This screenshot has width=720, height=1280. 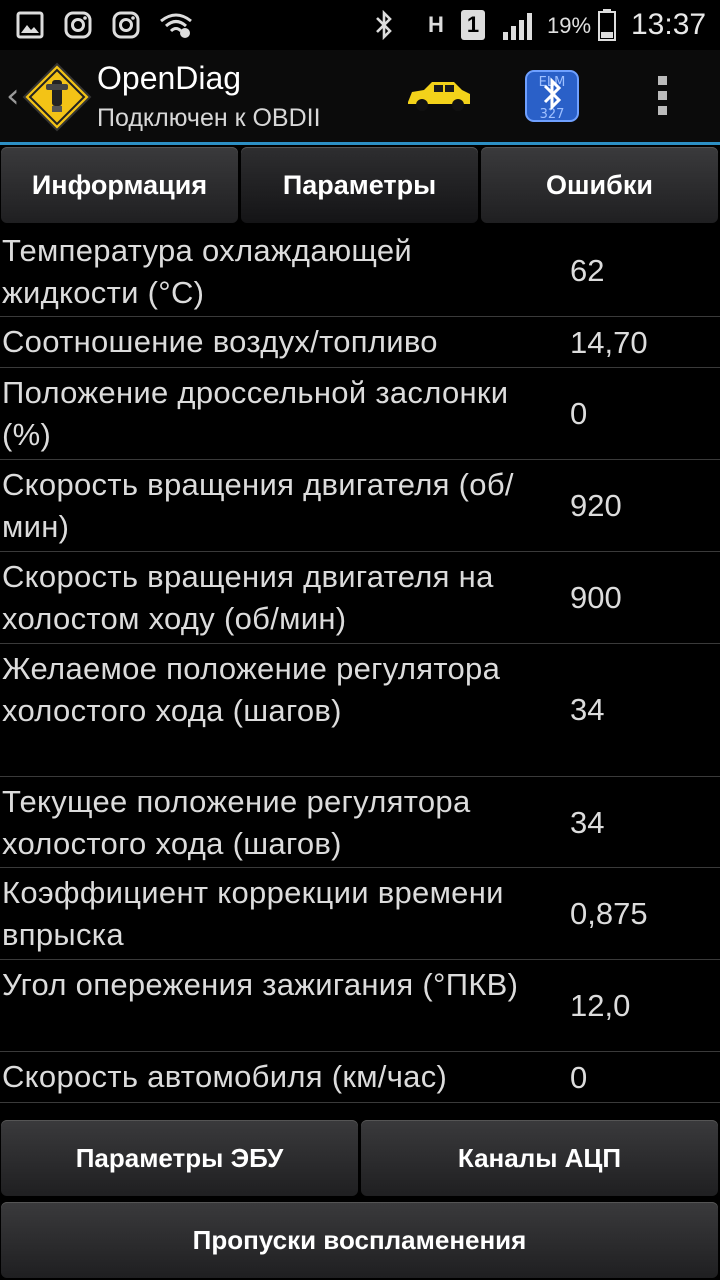 What do you see at coordinates (669, 24) in the screenshot?
I see `clock: 13:37` at bounding box center [669, 24].